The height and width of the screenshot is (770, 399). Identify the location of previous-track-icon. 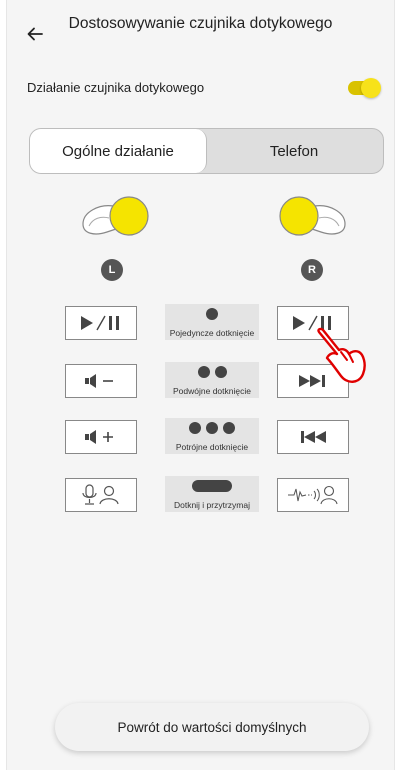
(313, 437).